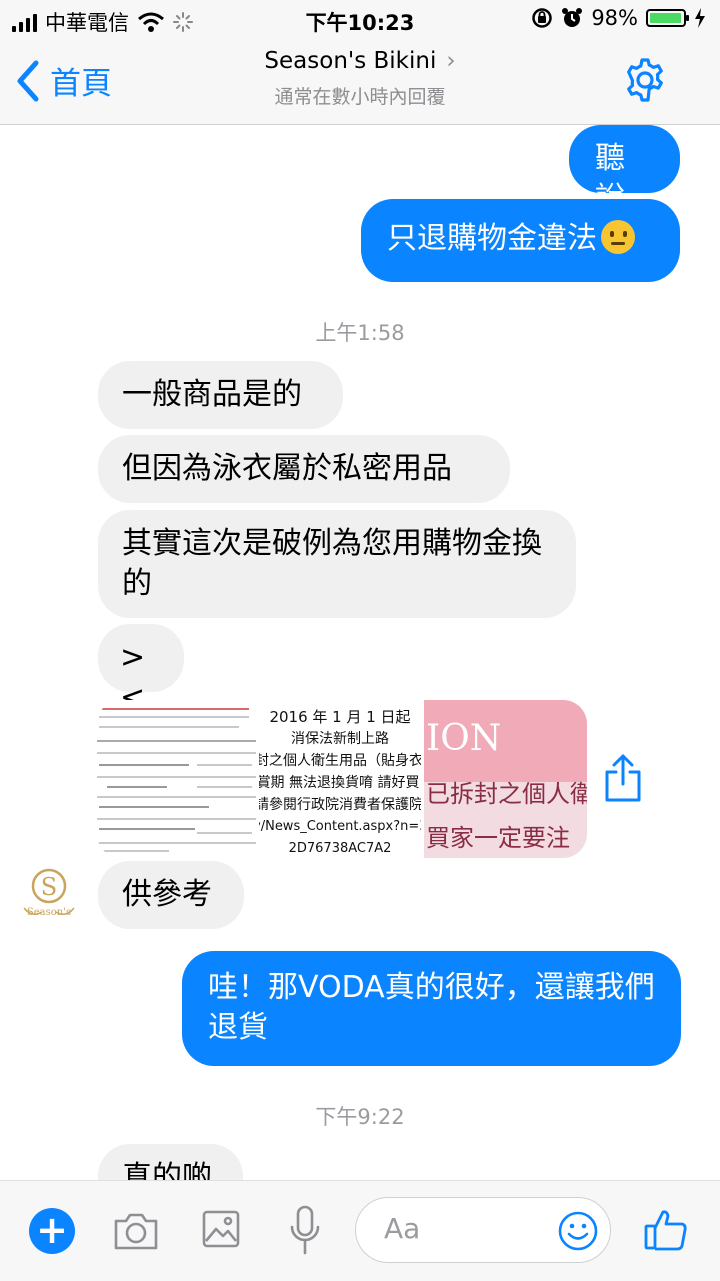 The image size is (720, 1281). I want to click on incoming-message: 真的啲, so click(170, 1162).